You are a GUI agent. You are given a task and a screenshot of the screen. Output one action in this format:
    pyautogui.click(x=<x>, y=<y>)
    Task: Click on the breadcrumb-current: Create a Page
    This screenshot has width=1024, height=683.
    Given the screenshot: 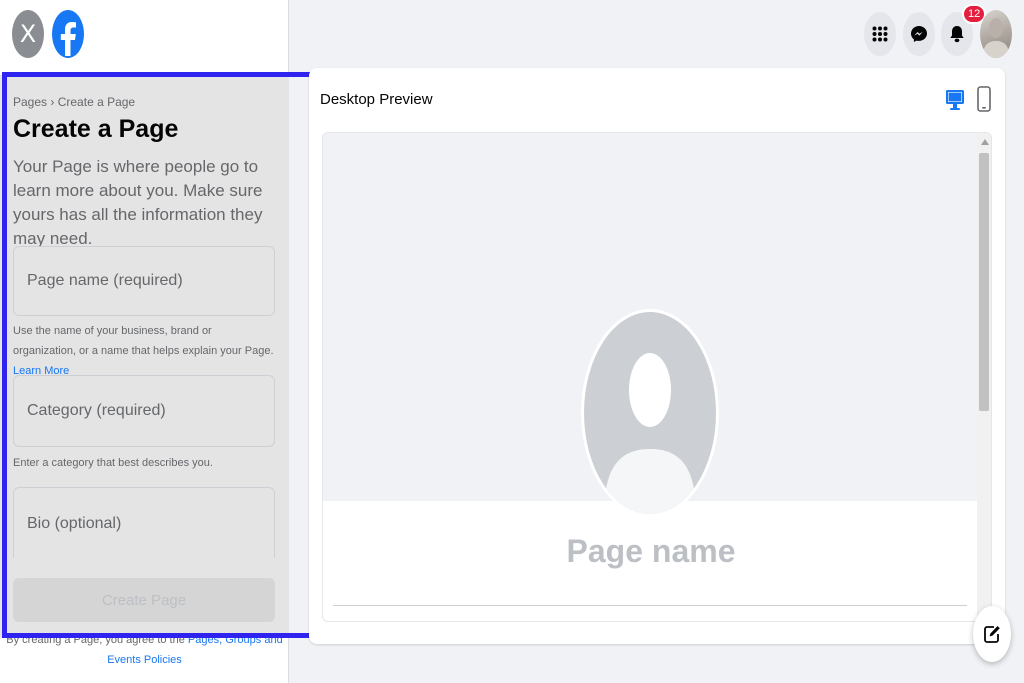 What is the action you would take?
    pyautogui.click(x=96, y=102)
    